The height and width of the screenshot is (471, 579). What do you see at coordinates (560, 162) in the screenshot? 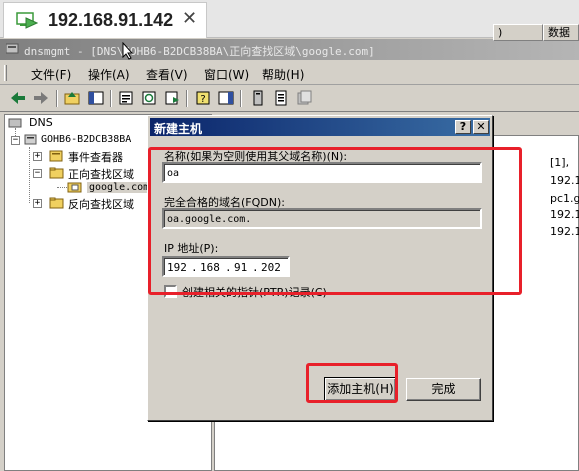
I see `data-cell: [1],` at bounding box center [560, 162].